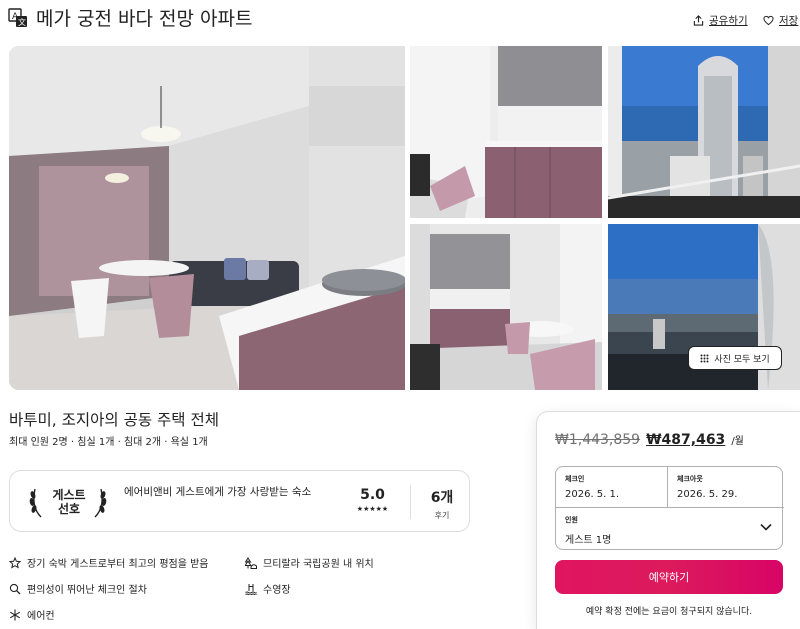 The width and height of the screenshot is (800, 629). Describe the element at coordinates (506, 132) in the screenshot. I see `photo-kitchen` at that location.